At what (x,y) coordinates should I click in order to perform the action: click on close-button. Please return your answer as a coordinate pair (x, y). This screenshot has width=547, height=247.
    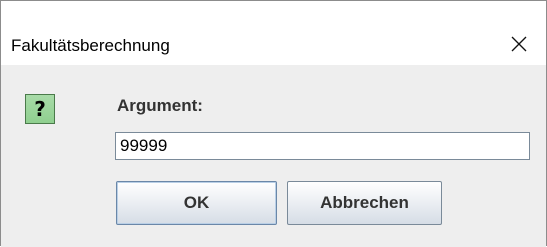
    Looking at the image, I should click on (519, 44).